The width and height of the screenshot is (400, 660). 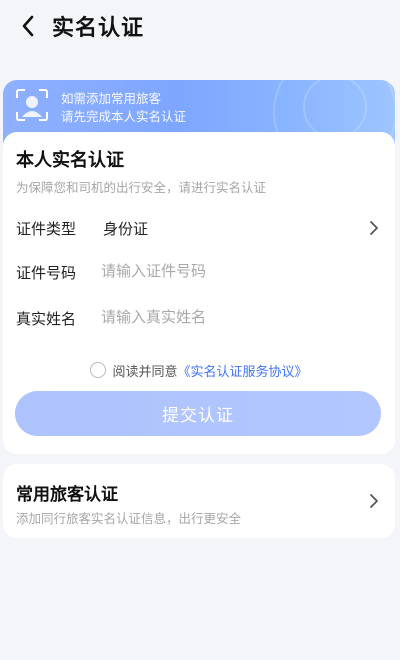 I want to click on section-subtitle: 为保障您和司机的出行安全，请进行实名认证, so click(x=141, y=187).